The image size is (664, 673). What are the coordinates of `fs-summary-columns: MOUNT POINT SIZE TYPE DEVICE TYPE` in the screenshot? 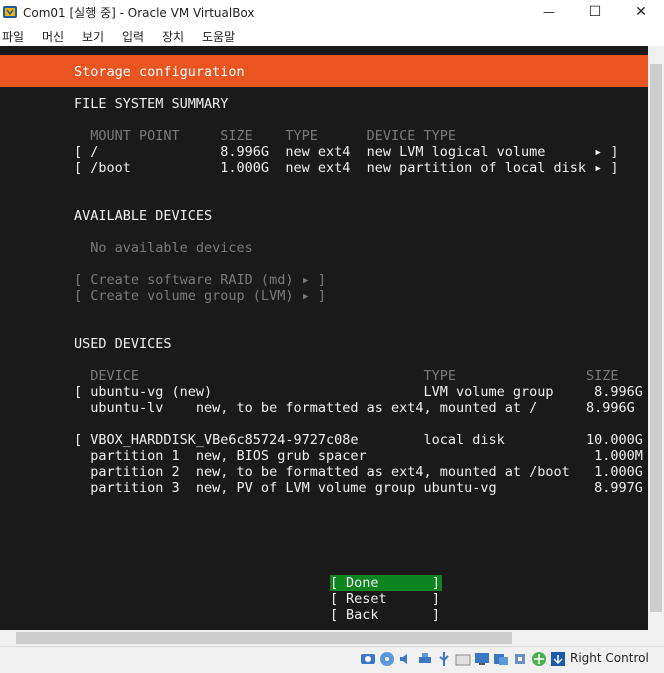 It's located at (265, 136).